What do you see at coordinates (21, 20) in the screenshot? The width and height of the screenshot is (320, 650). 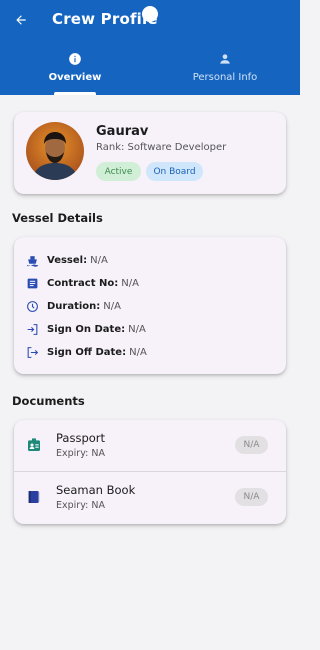 I see `back-arrow-icon` at bounding box center [21, 20].